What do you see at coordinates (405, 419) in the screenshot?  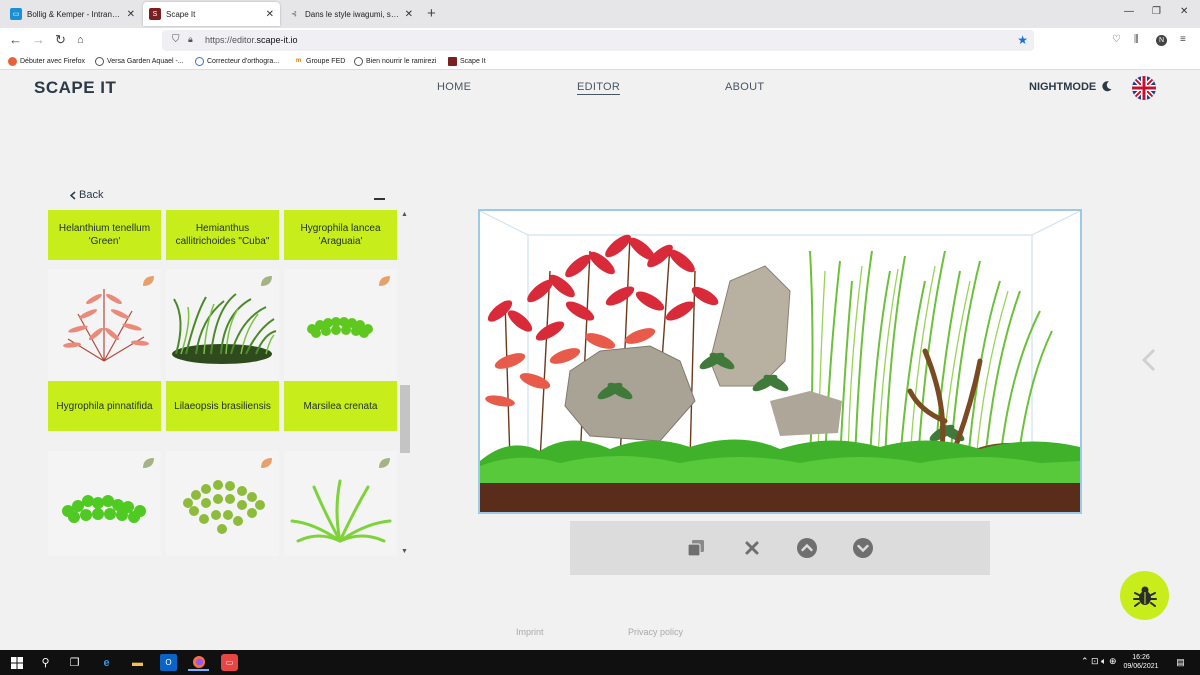 I see `scrollbar-thumb` at bounding box center [405, 419].